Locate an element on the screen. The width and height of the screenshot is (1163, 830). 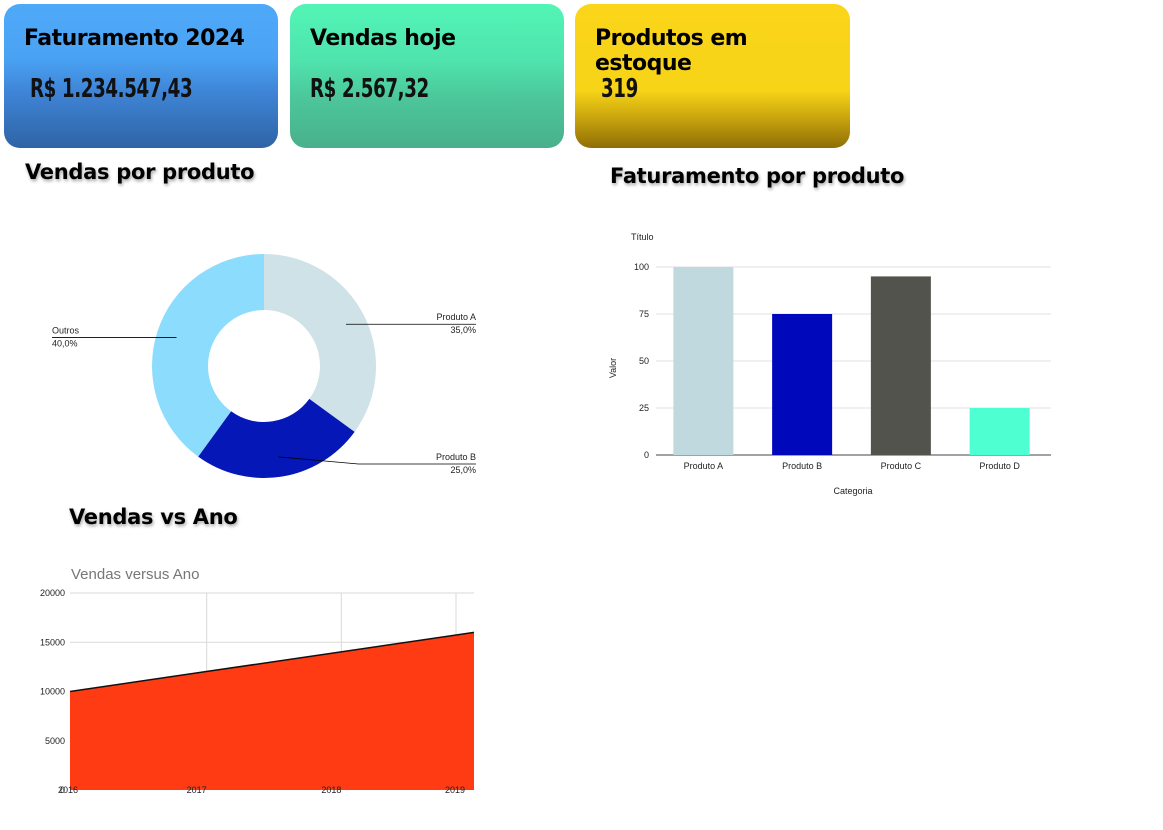
area-xtick-2019: 2019 is located at coordinates (455, 790).